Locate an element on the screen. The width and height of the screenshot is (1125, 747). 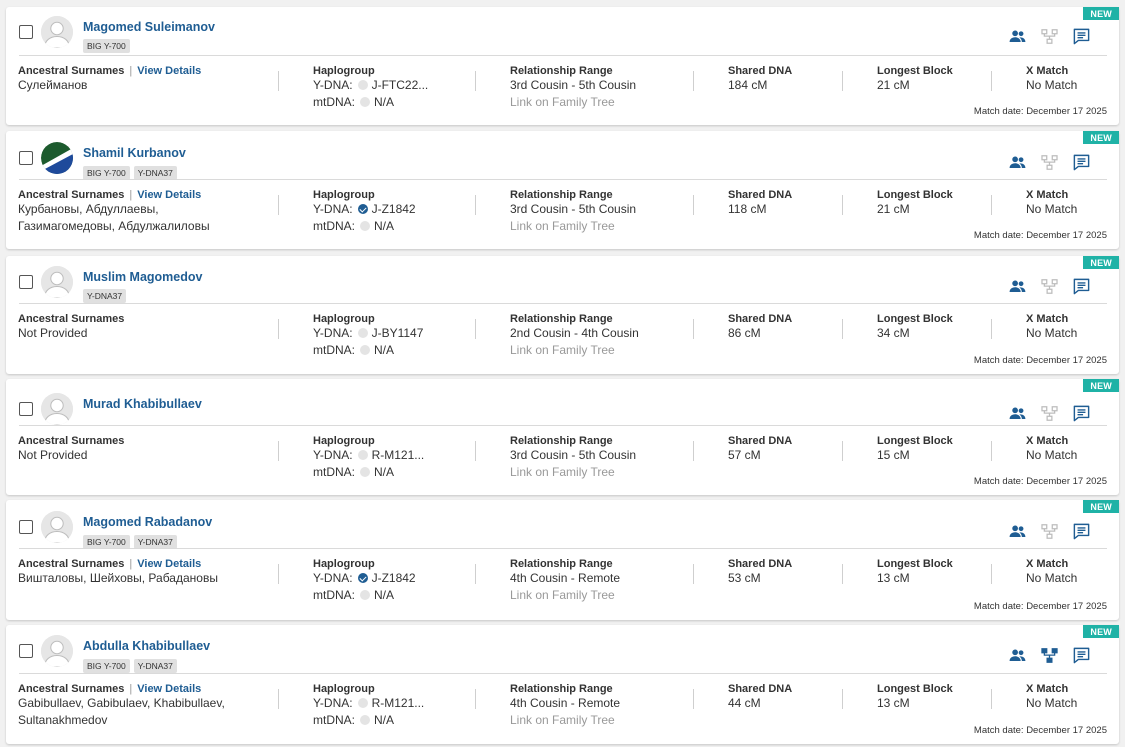
match-name: Magomed Suleimanov is located at coordinates (149, 27).